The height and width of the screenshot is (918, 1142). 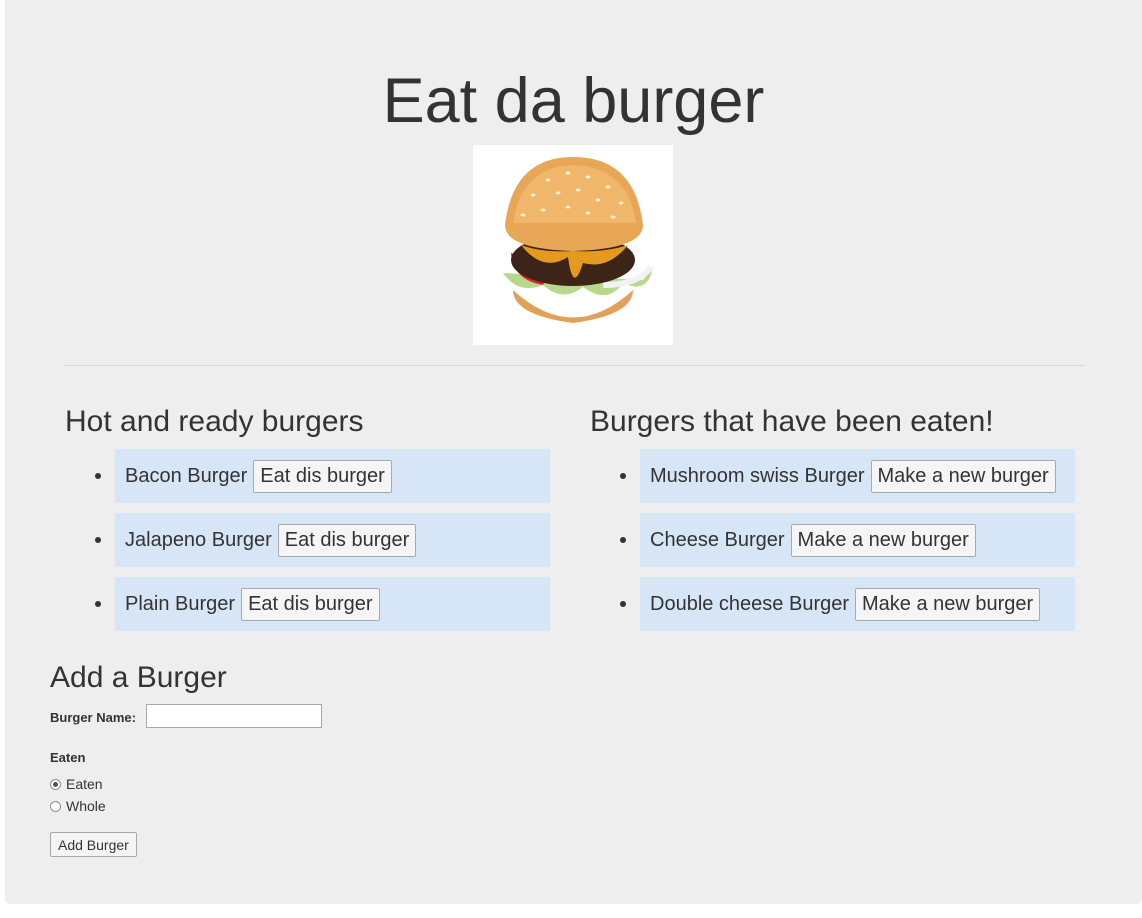 What do you see at coordinates (55, 806) in the screenshot?
I see `radio-whole` at bounding box center [55, 806].